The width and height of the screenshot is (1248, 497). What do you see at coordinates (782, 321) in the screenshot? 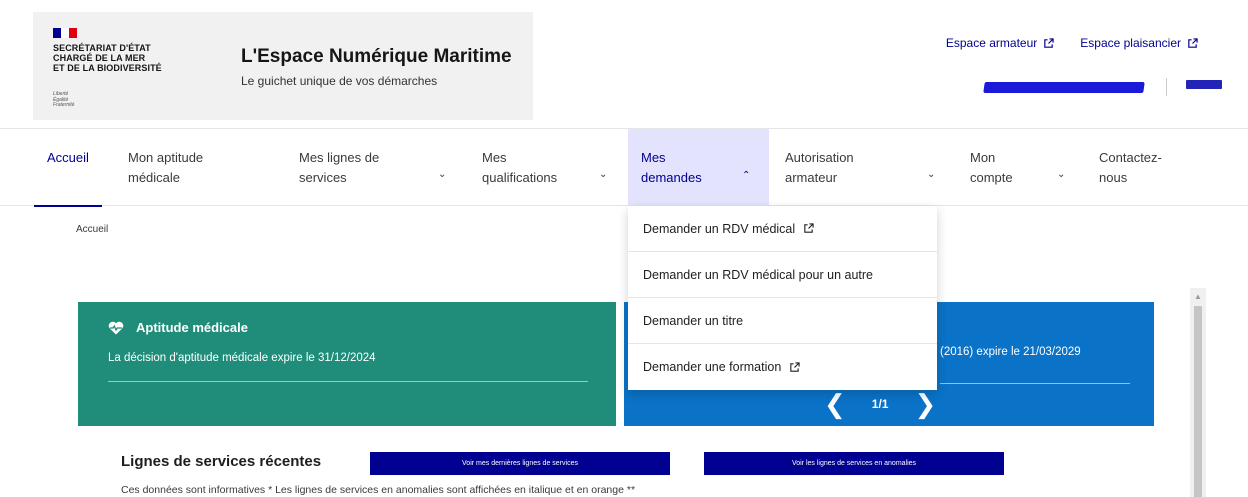
I see `dropdown-item-titre: Demander un titre` at bounding box center [782, 321].